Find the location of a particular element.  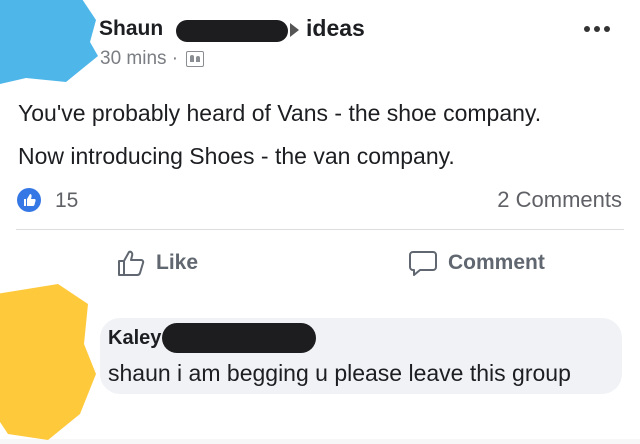

comment-button: Comment is located at coordinates (476, 263).